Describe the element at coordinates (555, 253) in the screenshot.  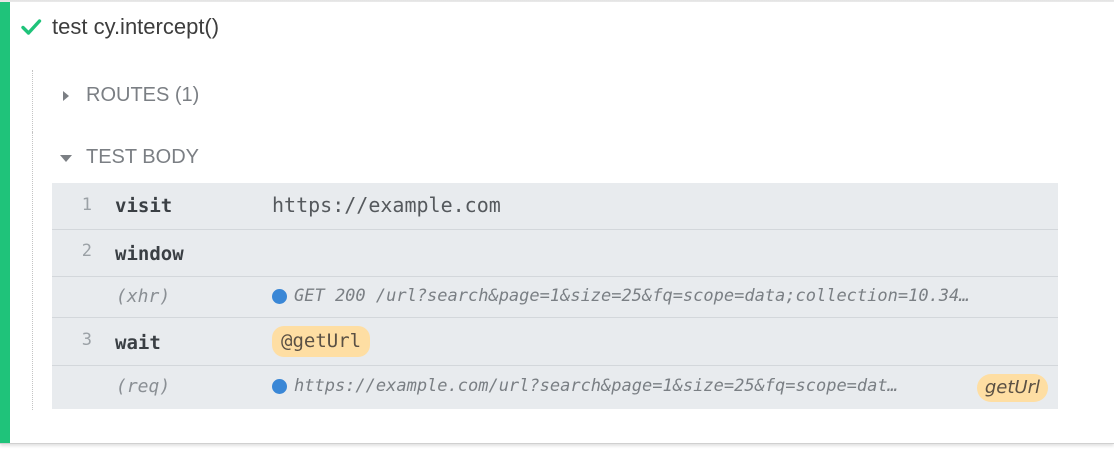
I see `command-row-window: 2 window` at that location.